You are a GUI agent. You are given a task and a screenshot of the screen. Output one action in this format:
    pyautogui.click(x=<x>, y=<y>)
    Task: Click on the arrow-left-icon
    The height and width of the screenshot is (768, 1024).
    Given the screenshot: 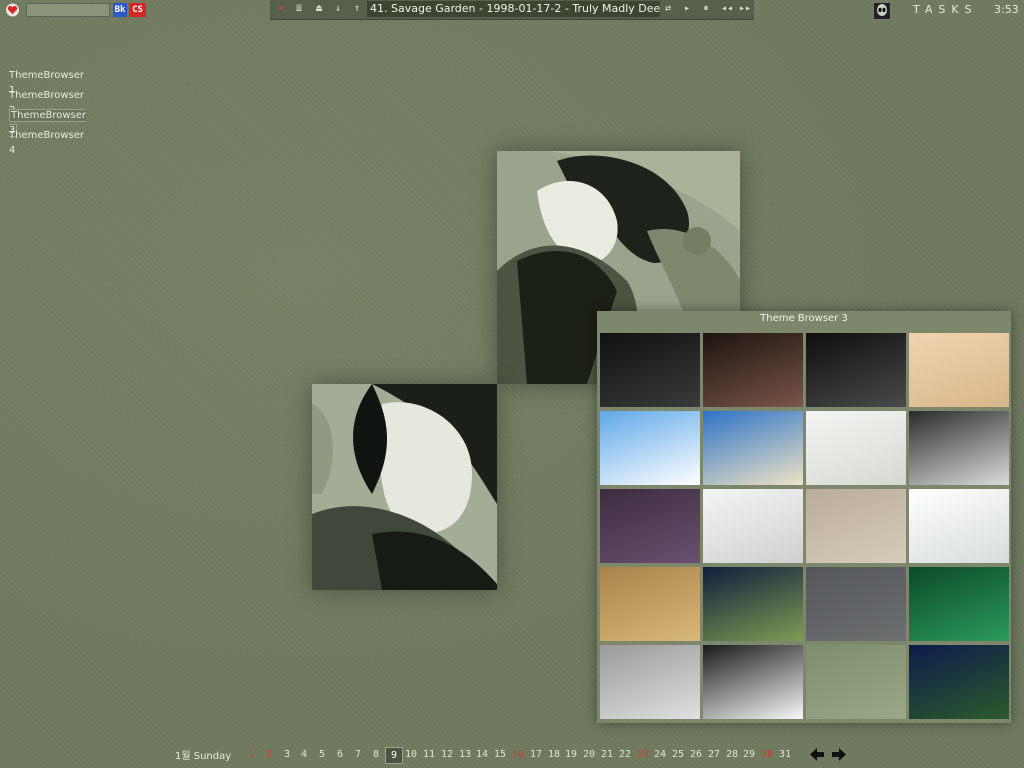 What is the action you would take?
    pyautogui.click(x=817, y=754)
    